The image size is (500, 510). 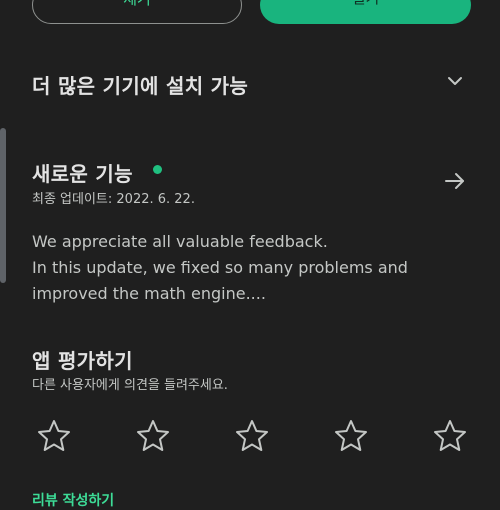 I want to click on write-review-link: 리뷰 작성하기, so click(x=73, y=500).